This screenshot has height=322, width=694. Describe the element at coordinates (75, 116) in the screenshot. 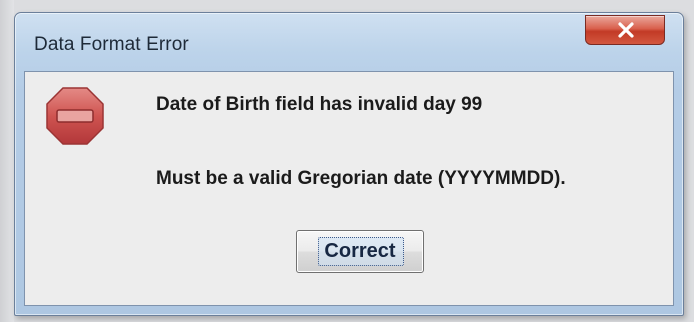

I see `stop-sign-icon` at that location.